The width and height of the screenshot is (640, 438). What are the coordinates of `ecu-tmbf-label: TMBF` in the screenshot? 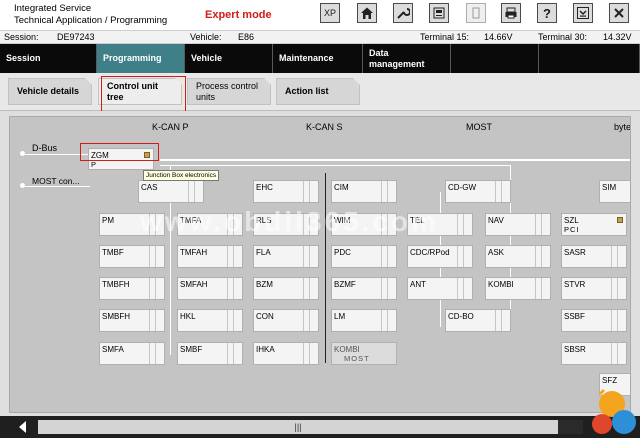 It's located at (113, 252).